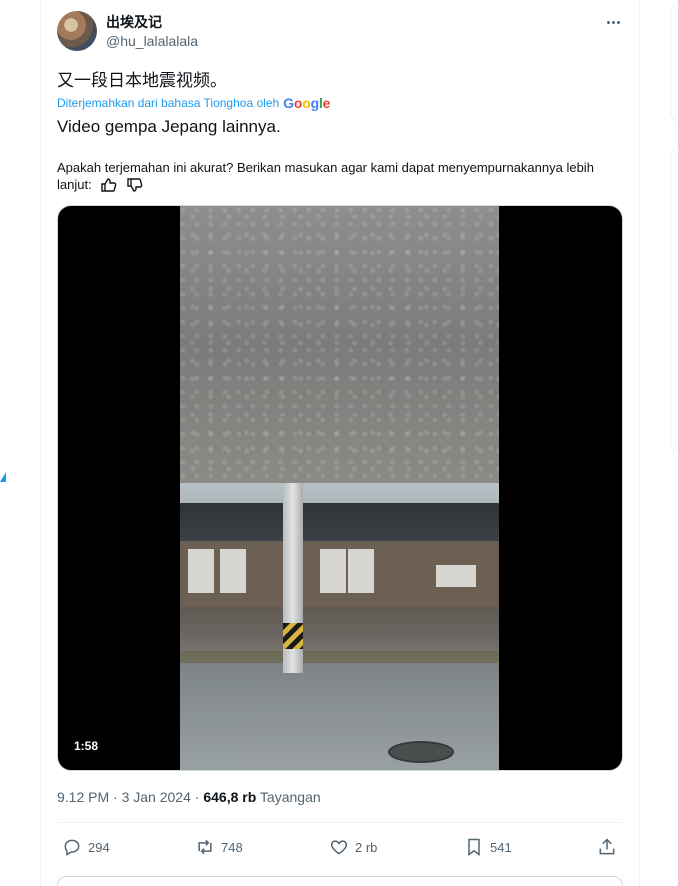  What do you see at coordinates (613, 22) in the screenshot?
I see `more-options-icon` at bounding box center [613, 22].